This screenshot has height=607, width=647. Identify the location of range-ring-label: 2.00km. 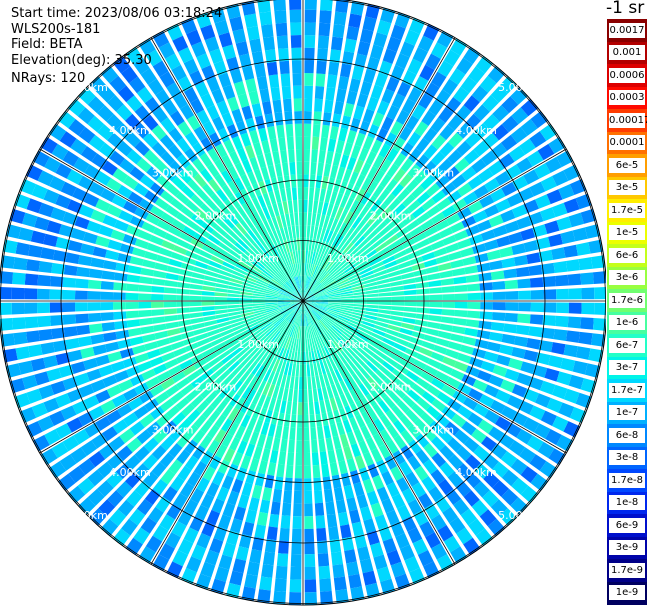
(216, 387).